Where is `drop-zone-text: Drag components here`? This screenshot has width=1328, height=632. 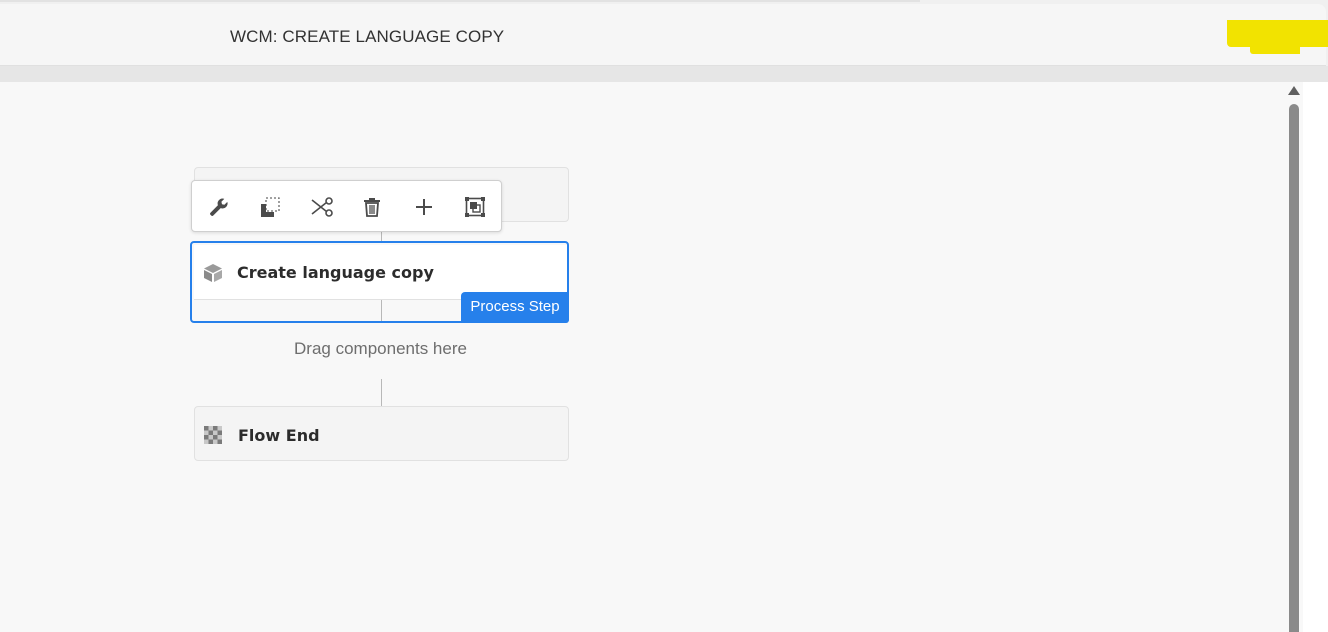
drop-zone-text: Drag components here is located at coordinates (380, 349).